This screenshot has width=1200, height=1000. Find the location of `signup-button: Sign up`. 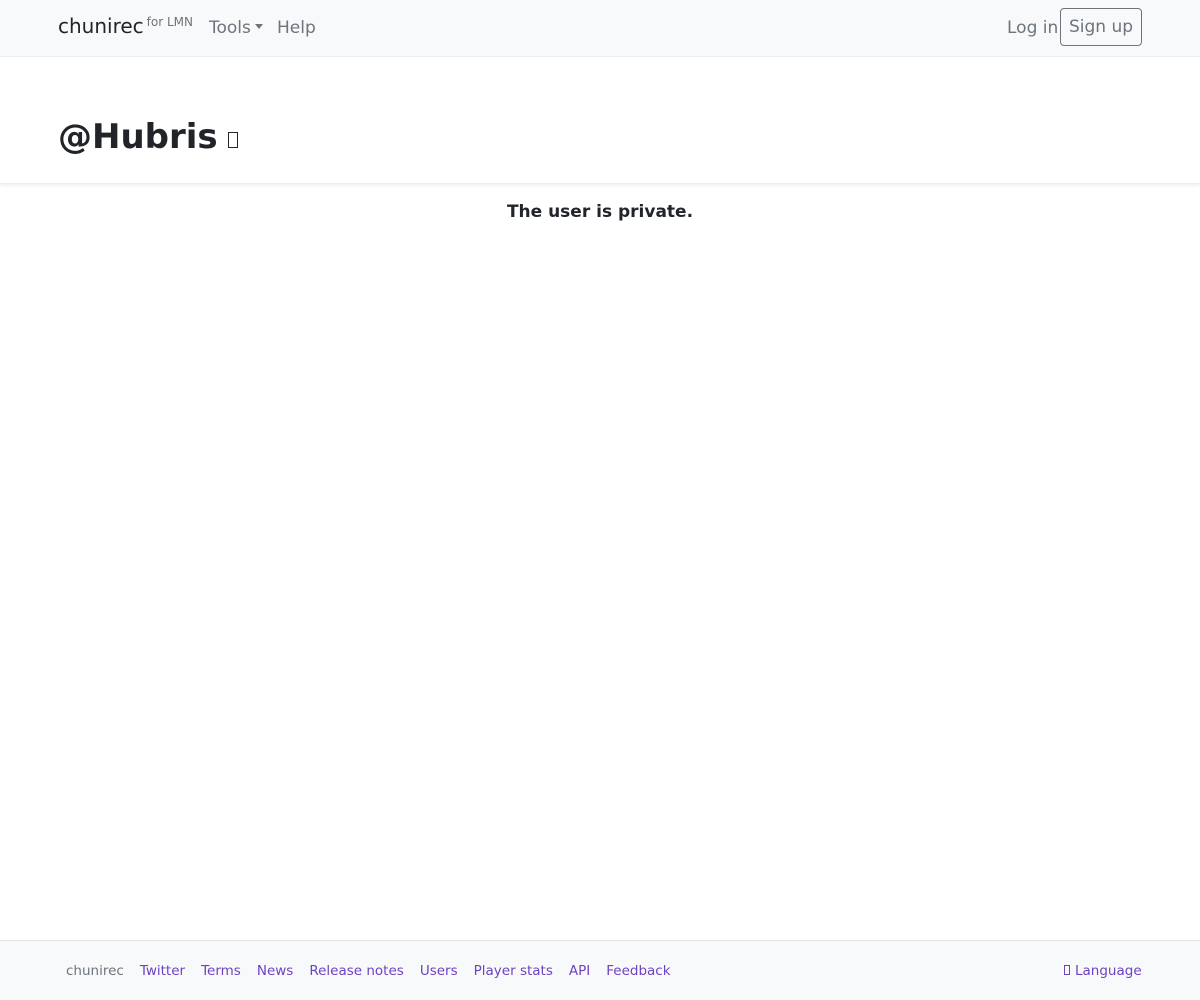

signup-button: Sign up is located at coordinates (1101, 27).